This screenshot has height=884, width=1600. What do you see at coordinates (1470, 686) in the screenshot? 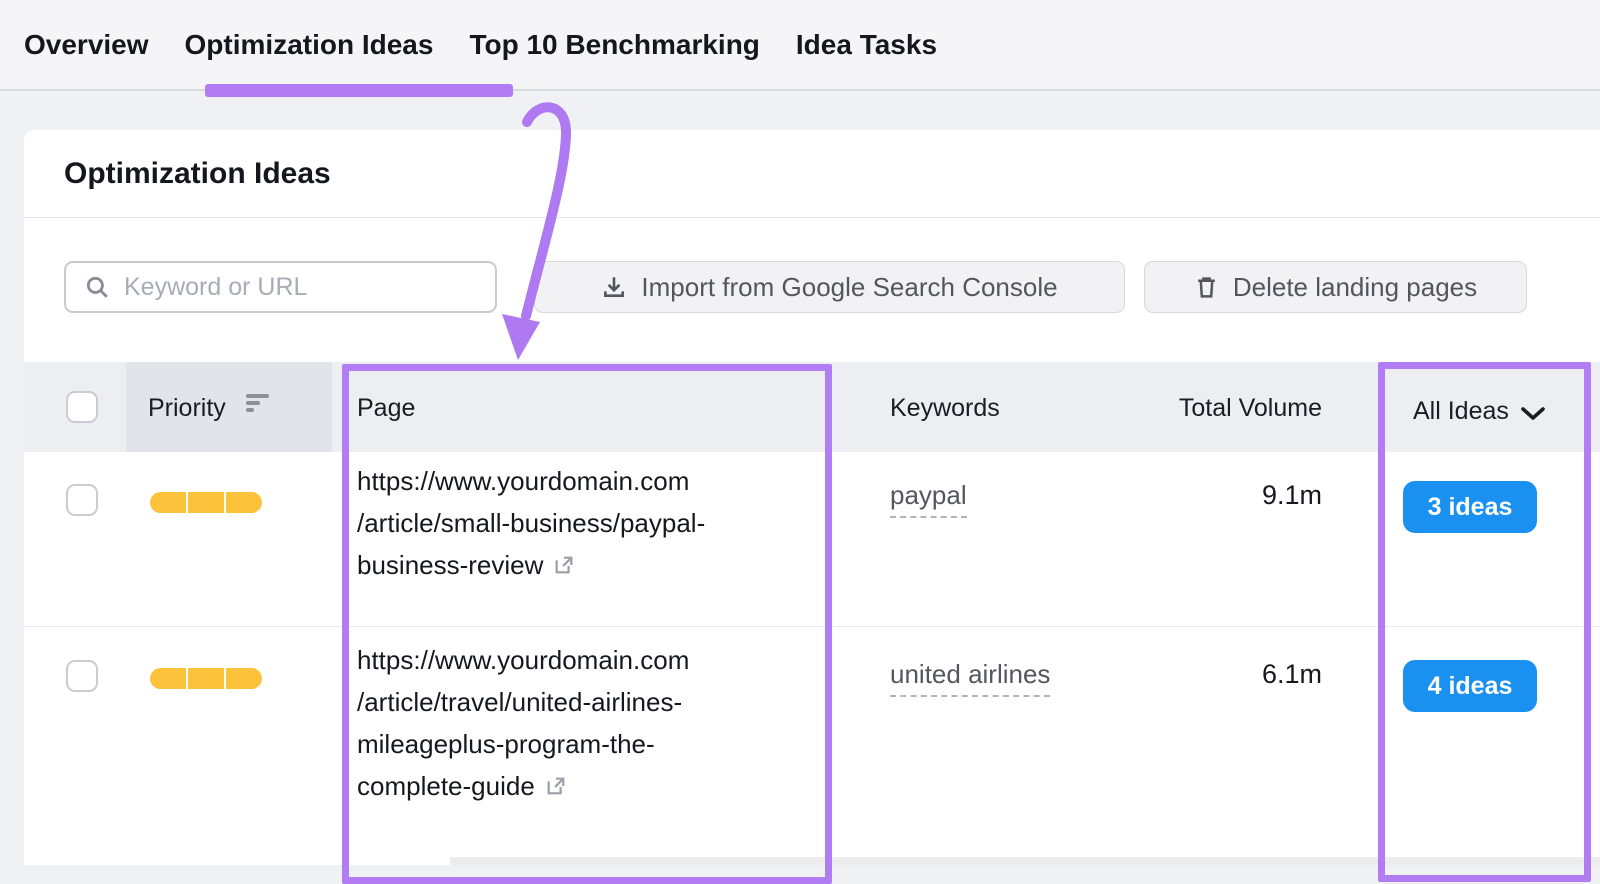
I see `ideas-count-button: 4 ideas` at bounding box center [1470, 686].